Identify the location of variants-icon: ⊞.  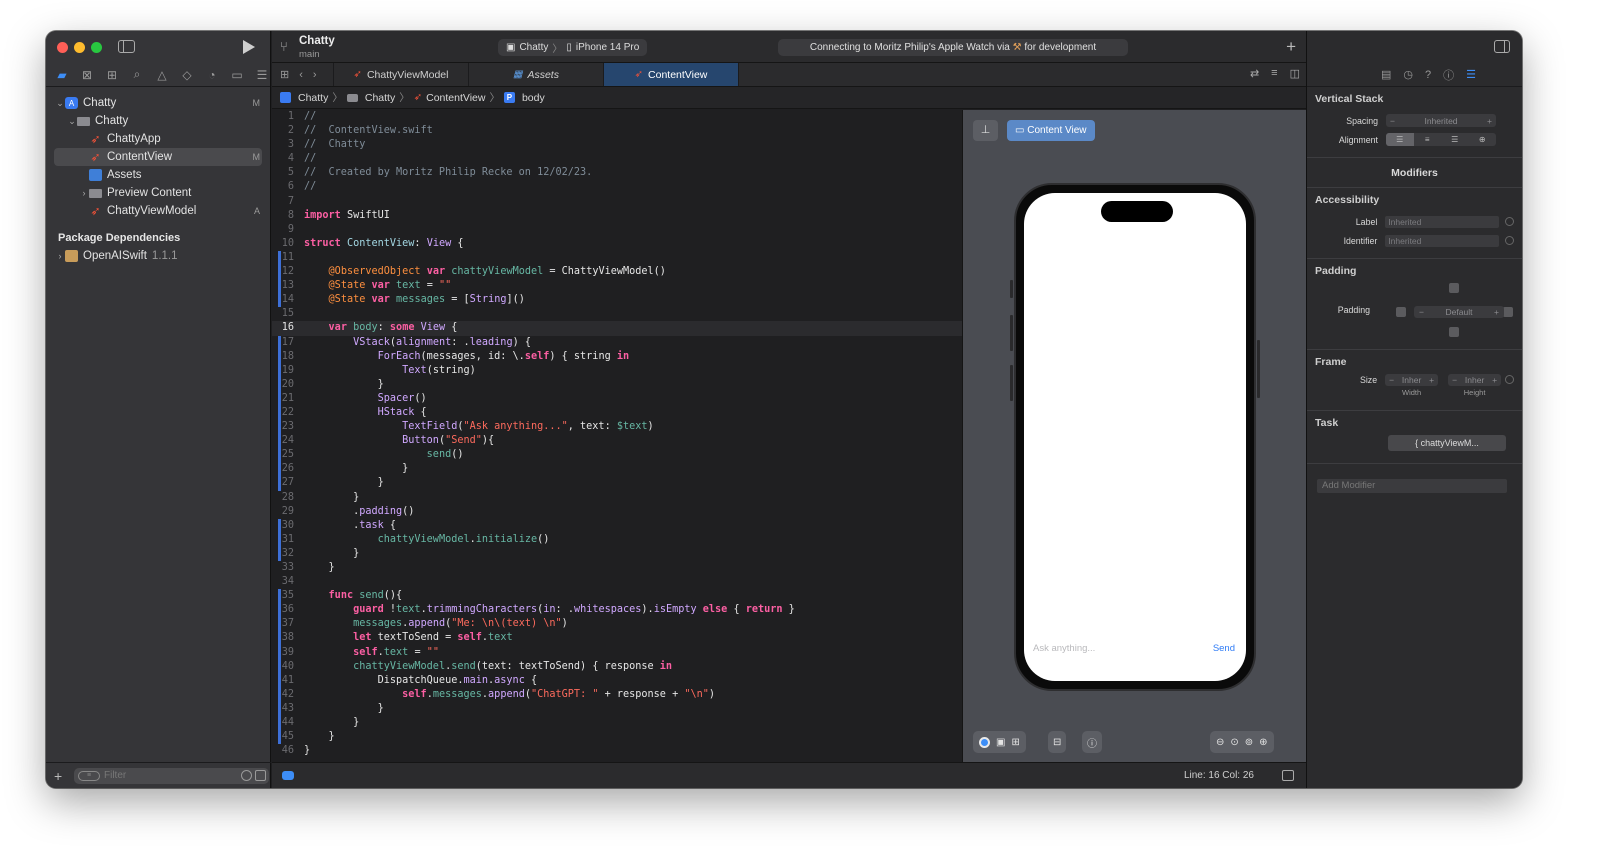
(1015, 742).